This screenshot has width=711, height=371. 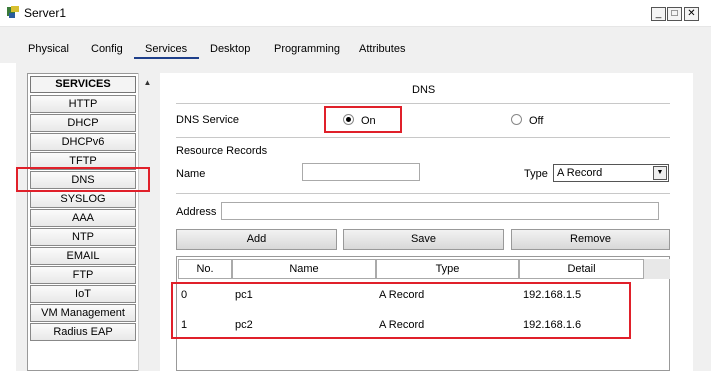 I want to click on tab-attributes: Attributes, so click(x=382, y=49).